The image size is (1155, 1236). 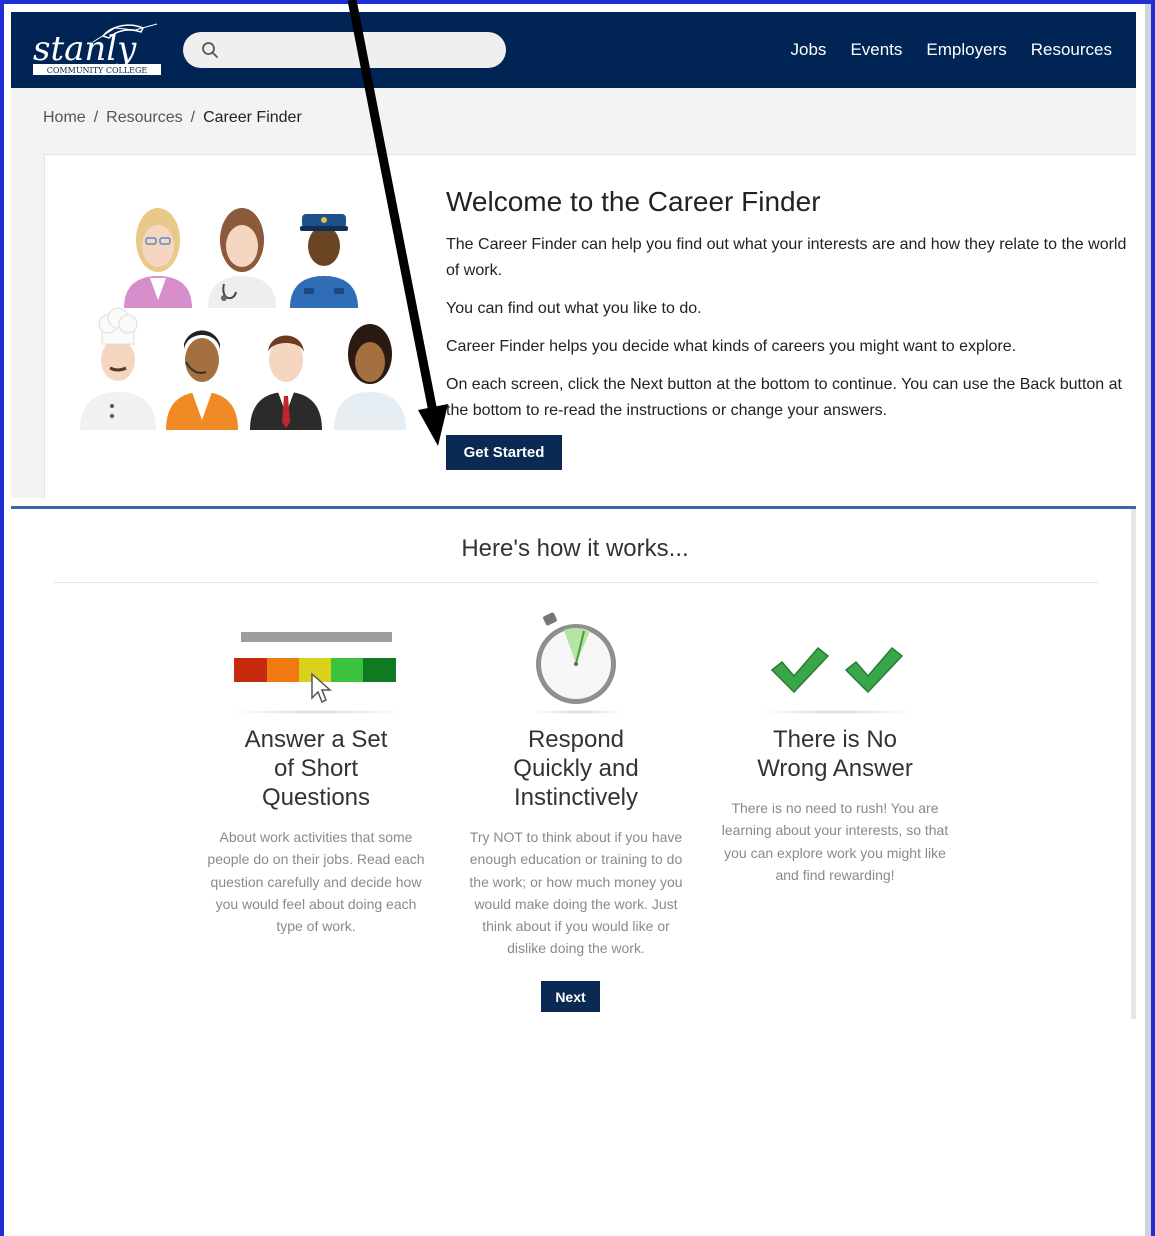 What do you see at coordinates (1071, 50) in the screenshot?
I see `nav-link-resources: Resources` at bounding box center [1071, 50].